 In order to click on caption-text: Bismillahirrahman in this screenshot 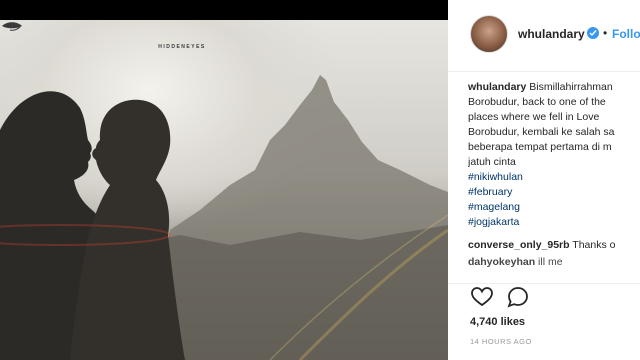, I will do `click(571, 87)`.